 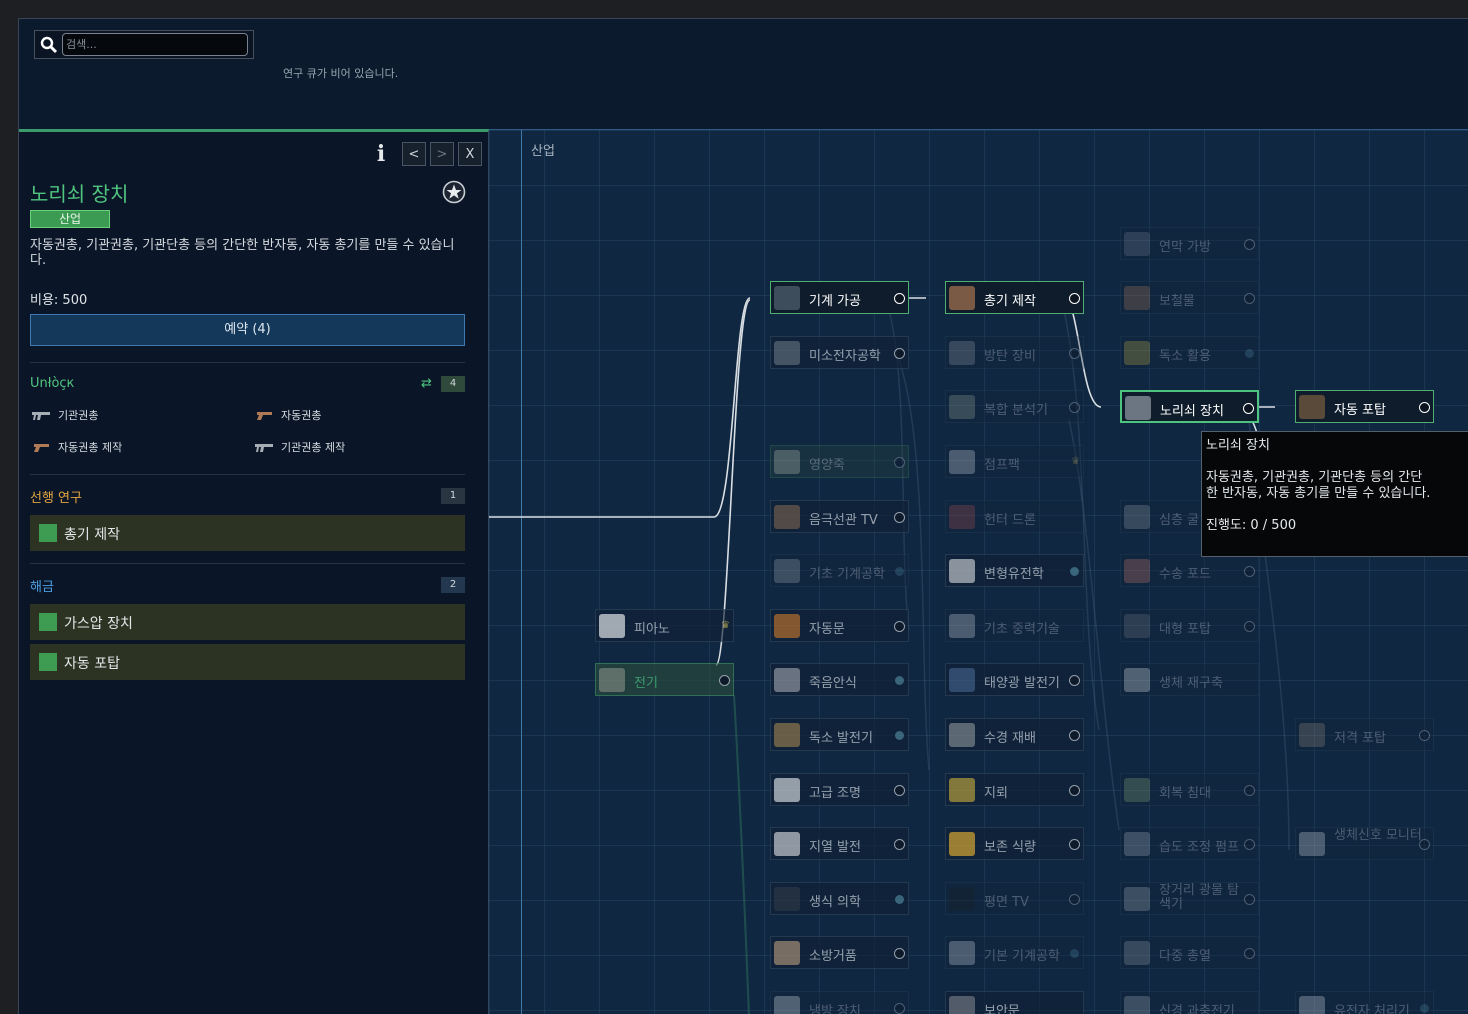 I want to click on research-node: 기본 기계공학, so click(x=1014, y=952).